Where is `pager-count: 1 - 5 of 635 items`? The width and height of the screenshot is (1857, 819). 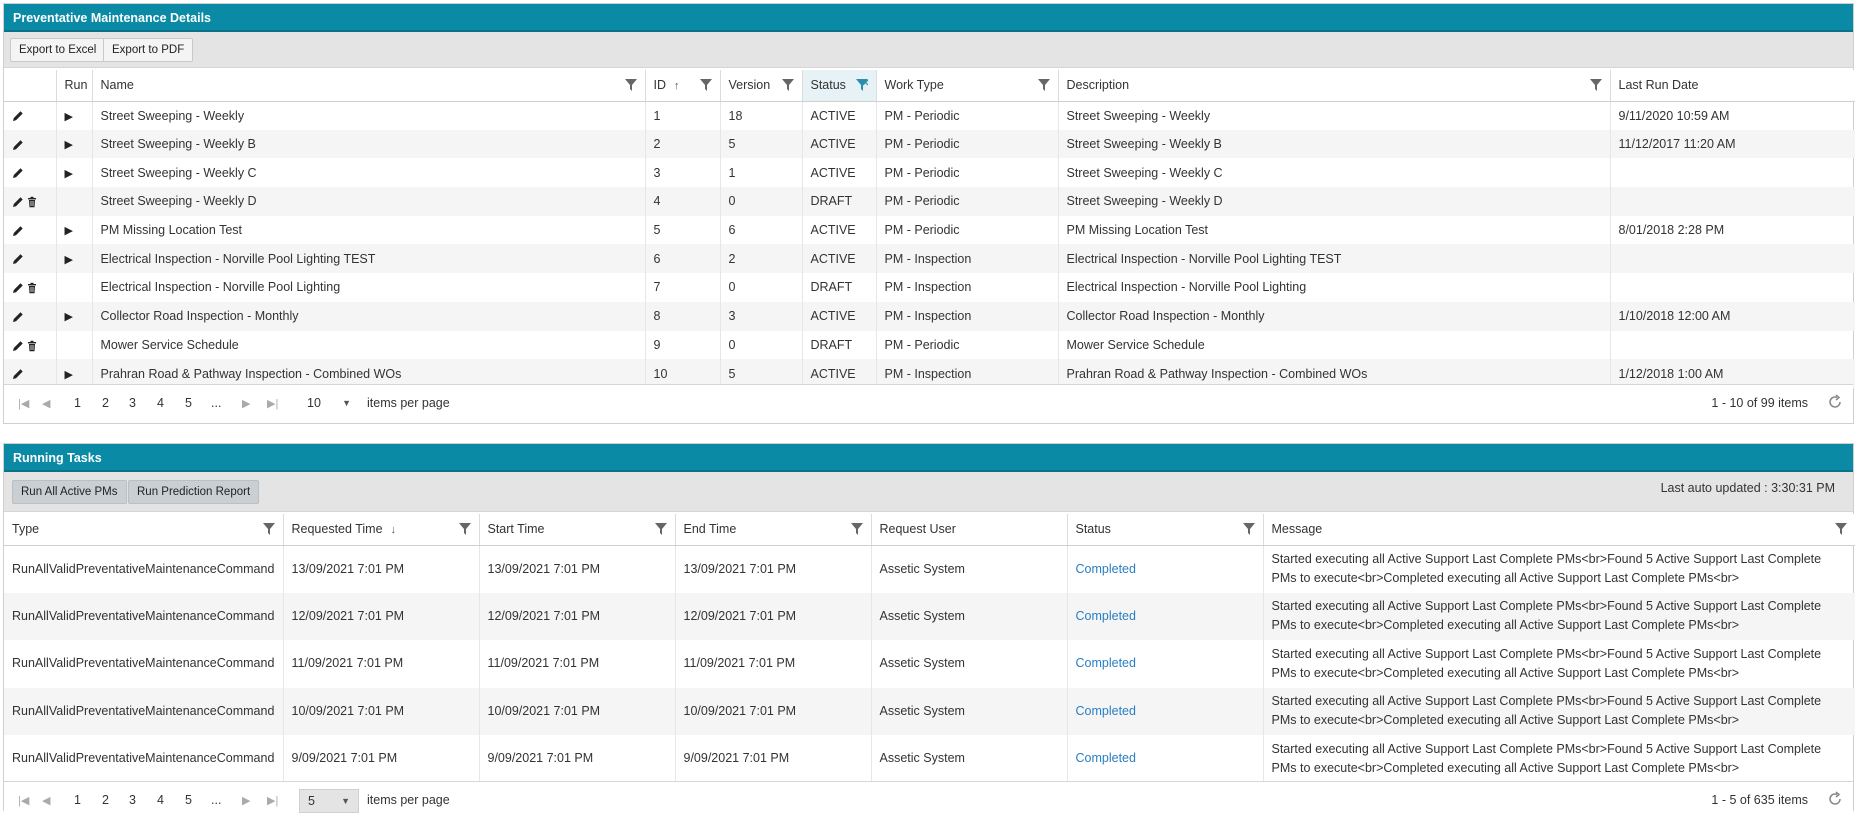
pager-count: 1 - 5 of 635 items is located at coordinates (1759, 800).